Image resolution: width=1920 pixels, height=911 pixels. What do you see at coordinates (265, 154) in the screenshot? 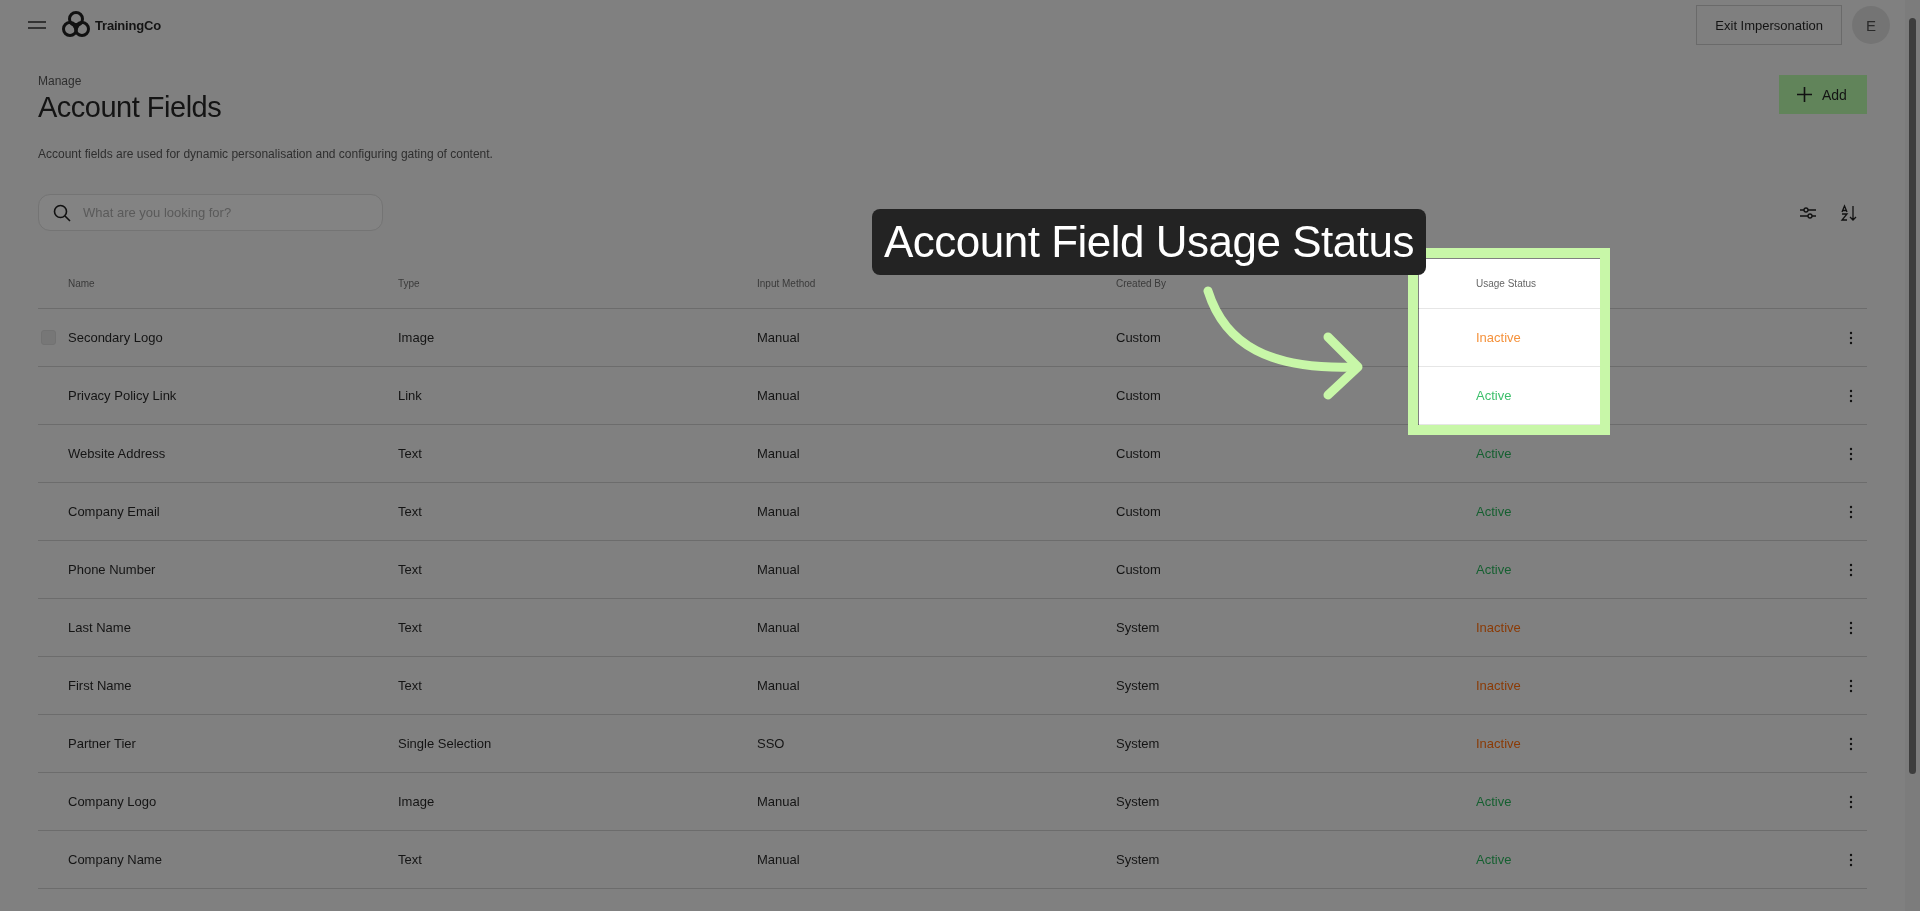
I see `page-description: Account fields are used for dynamic personalisation and configuring gating of content.` at bounding box center [265, 154].